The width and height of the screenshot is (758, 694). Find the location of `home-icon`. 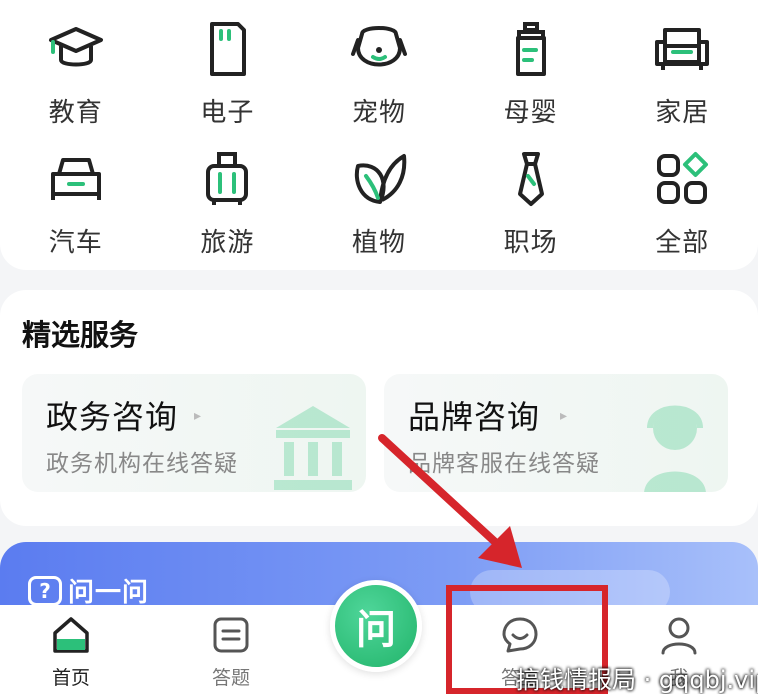

home-icon is located at coordinates (71, 635).